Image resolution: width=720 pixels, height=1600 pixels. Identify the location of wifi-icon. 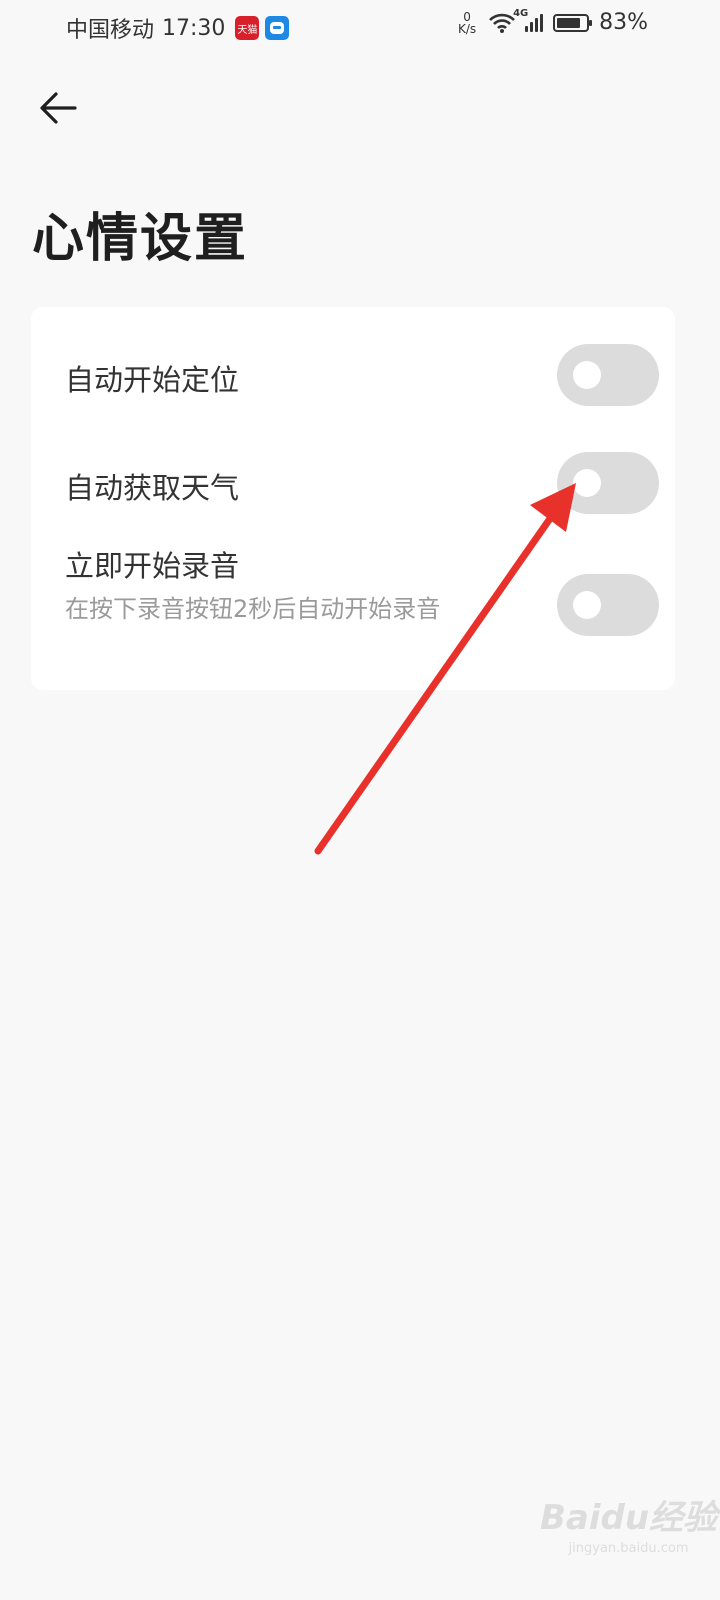
(502, 23).